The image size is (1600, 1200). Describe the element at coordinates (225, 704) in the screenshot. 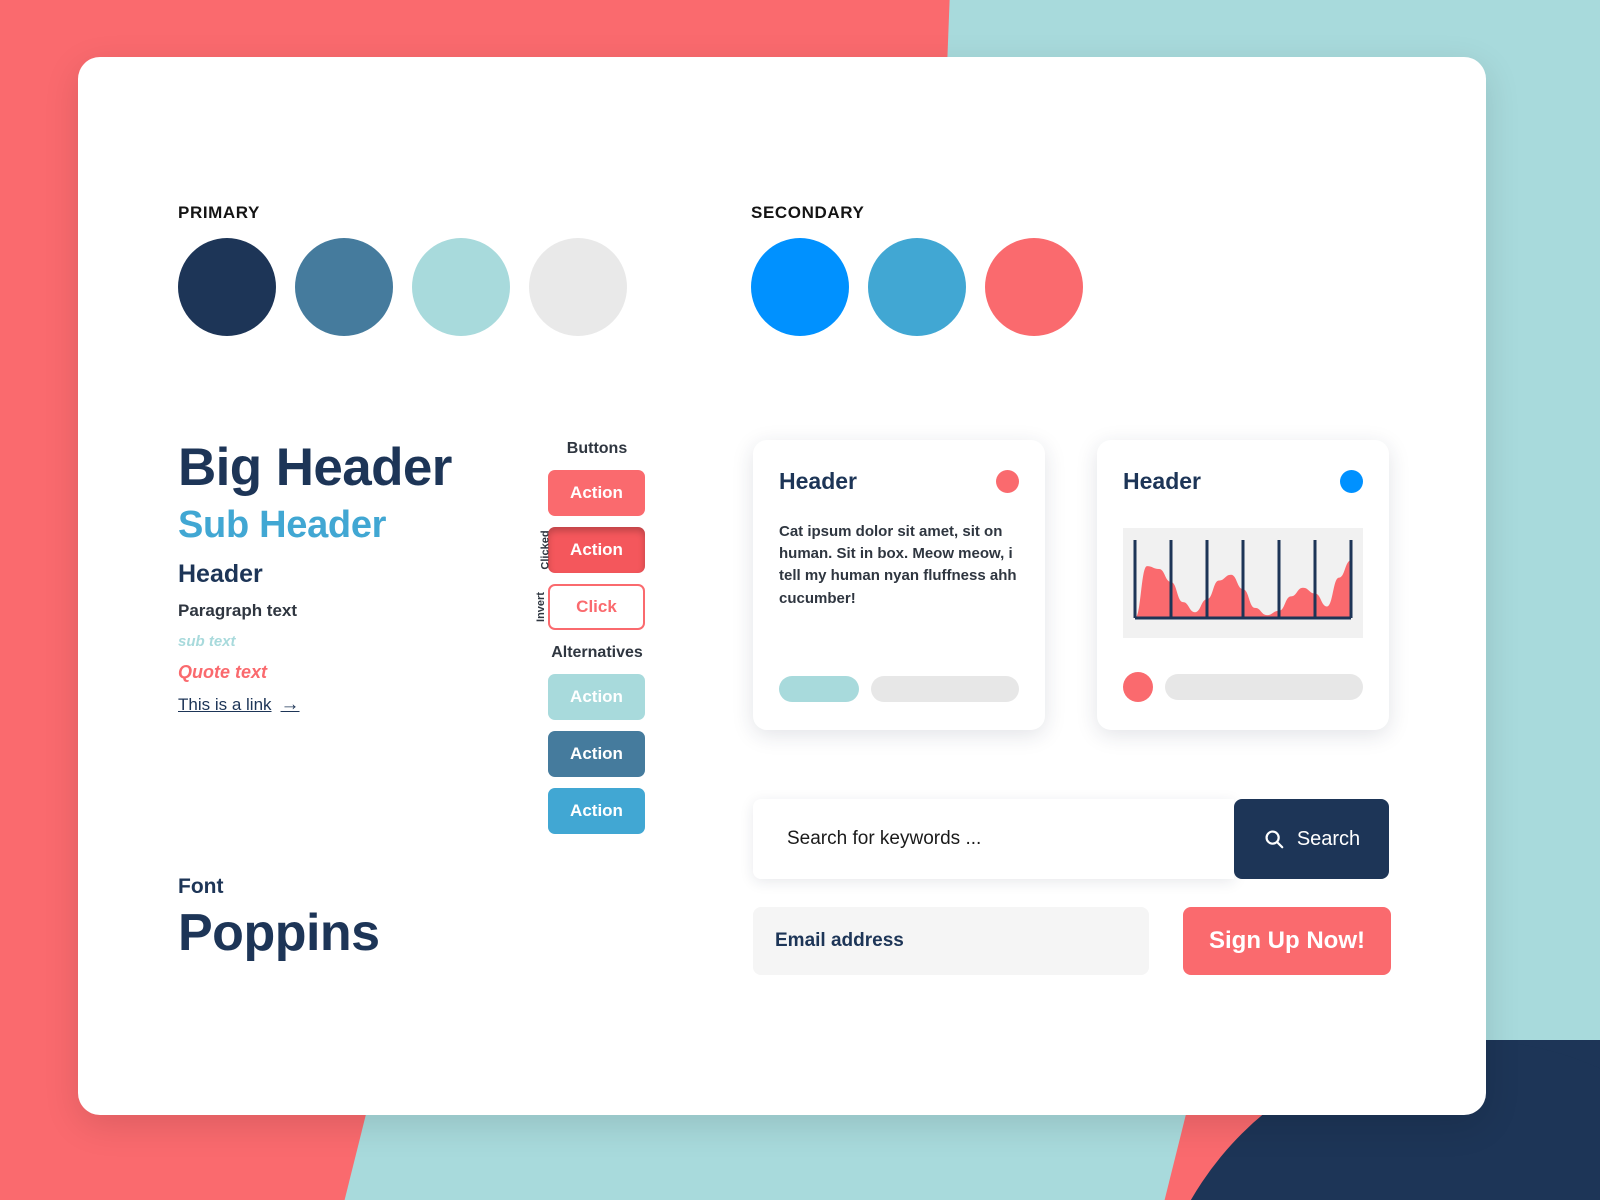

I see `sample-link-label: This is a link` at that location.